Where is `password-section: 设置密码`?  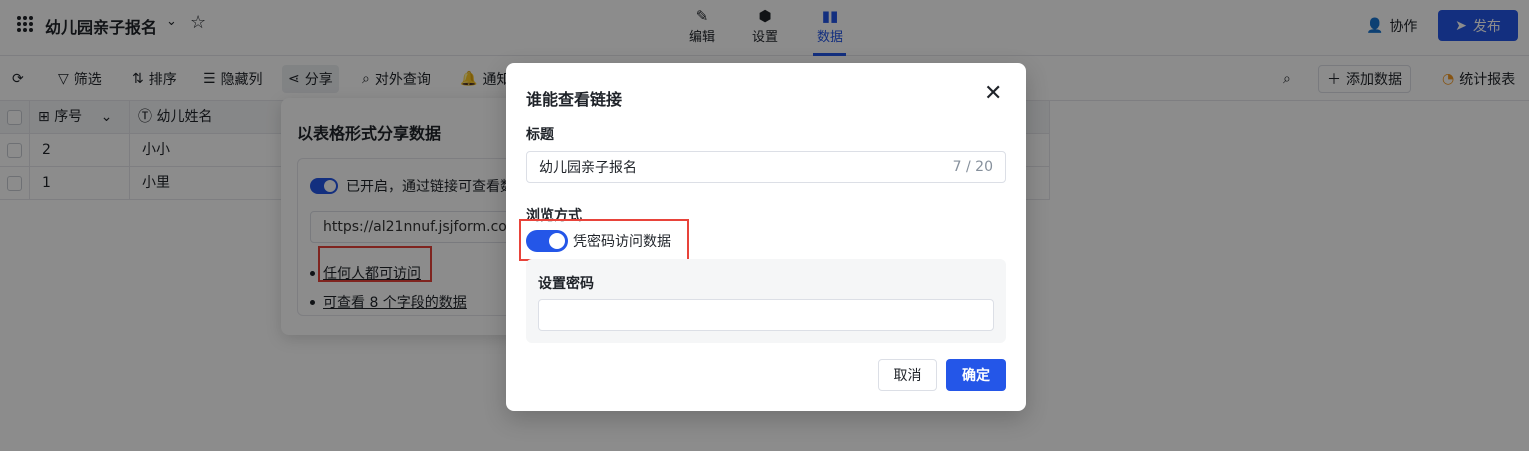 password-section: 设置密码 is located at coordinates (766, 301).